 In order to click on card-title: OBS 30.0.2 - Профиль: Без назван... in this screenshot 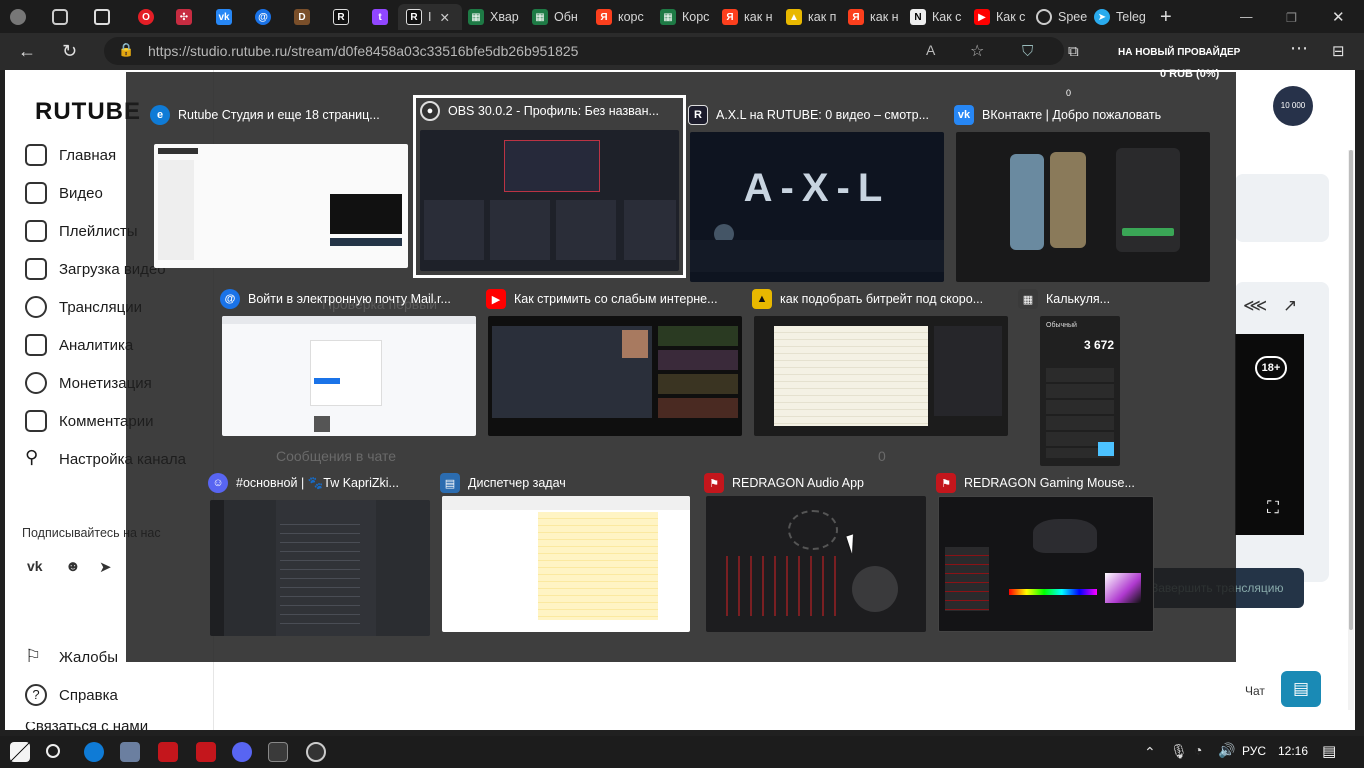, I will do `click(553, 111)`.